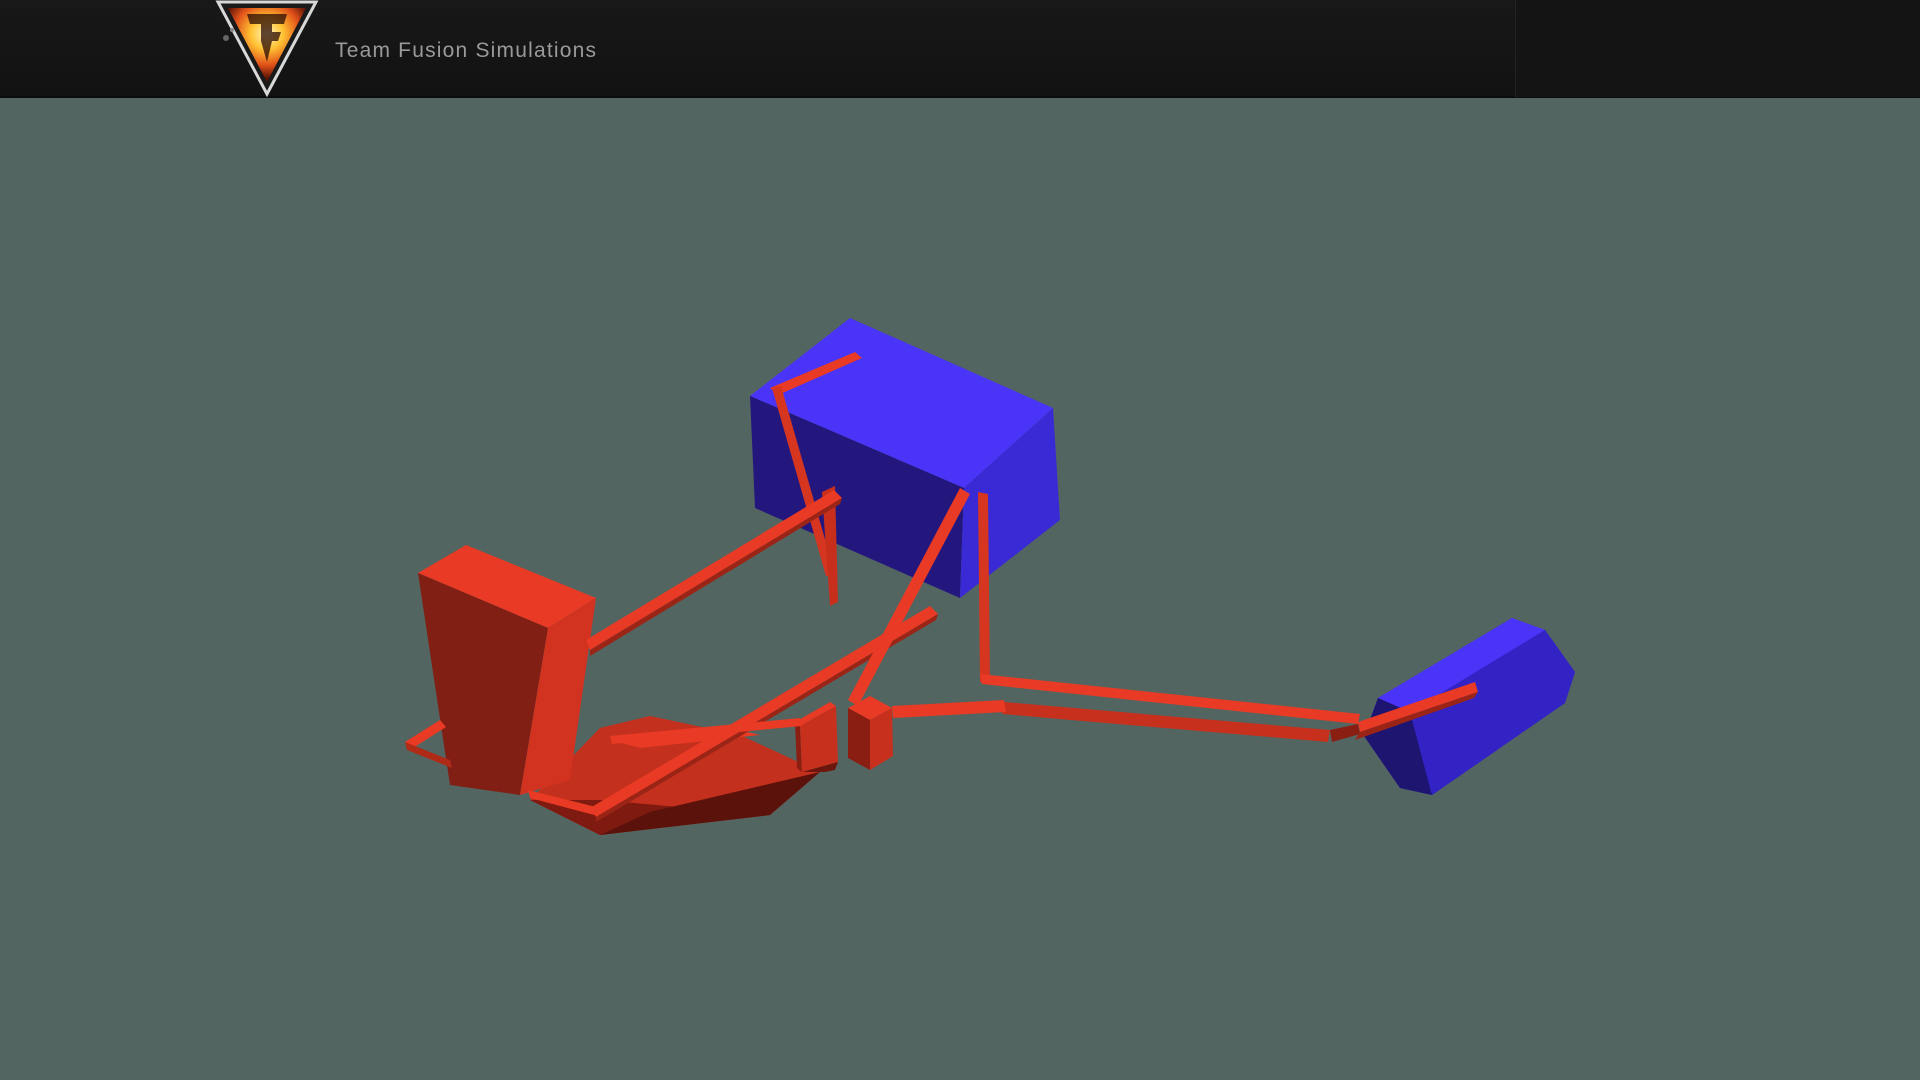 The height and width of the screenshot is (1080, 1920). Describe the element at coordinates (1126, 708) in the screenshot. I see `red-rod-to-cylinder` at that location.